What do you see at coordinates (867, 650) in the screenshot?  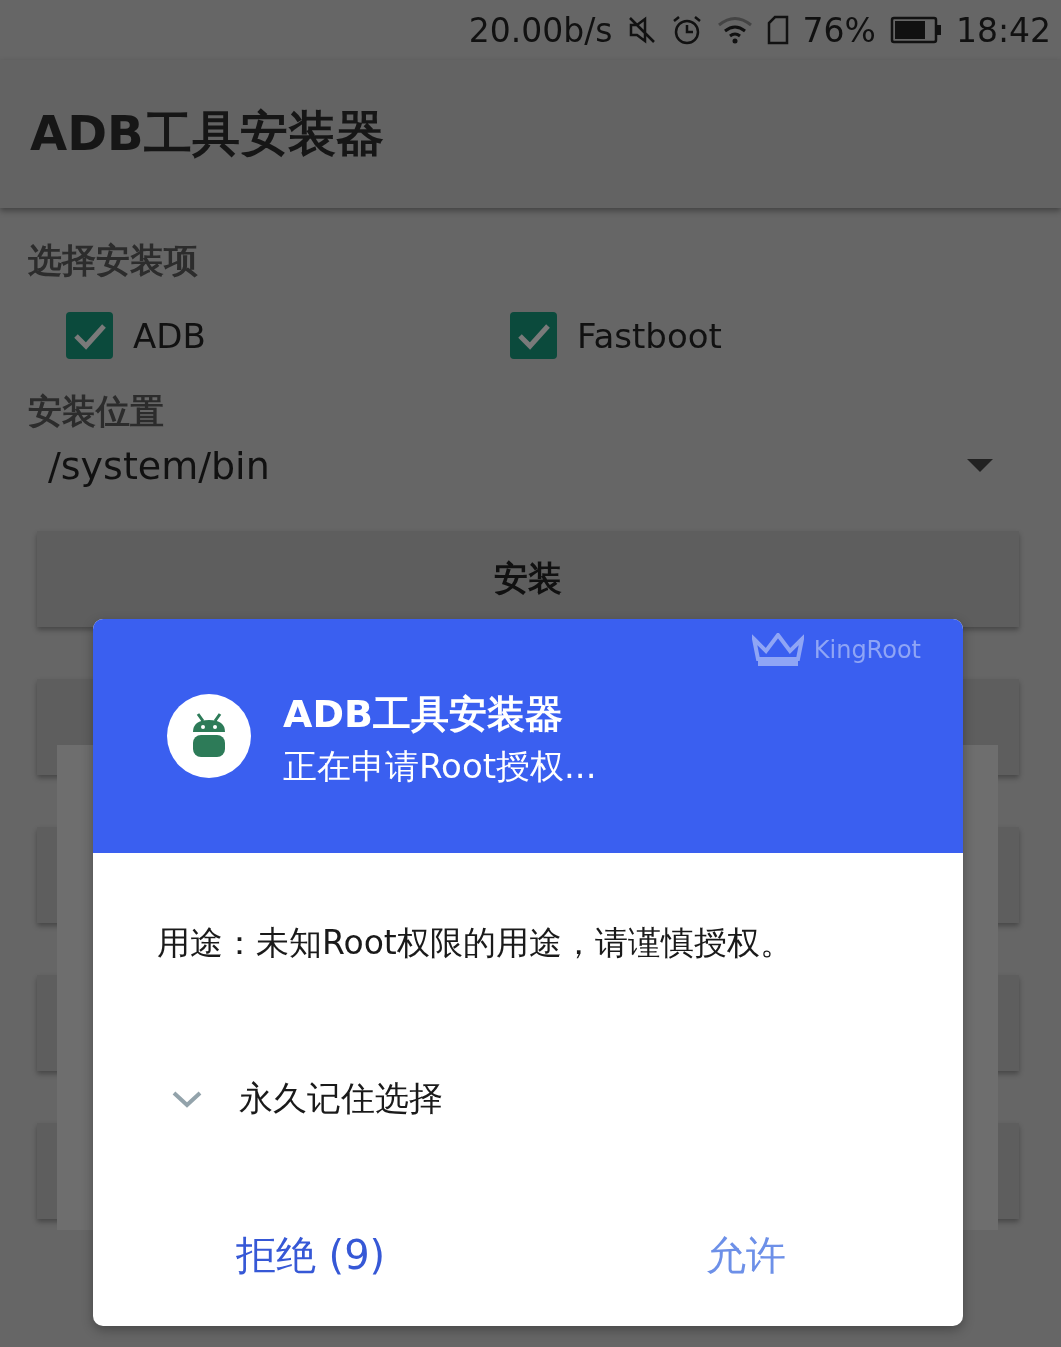 I see `brand-label: KingRoot` at bounding box center [867, 650].